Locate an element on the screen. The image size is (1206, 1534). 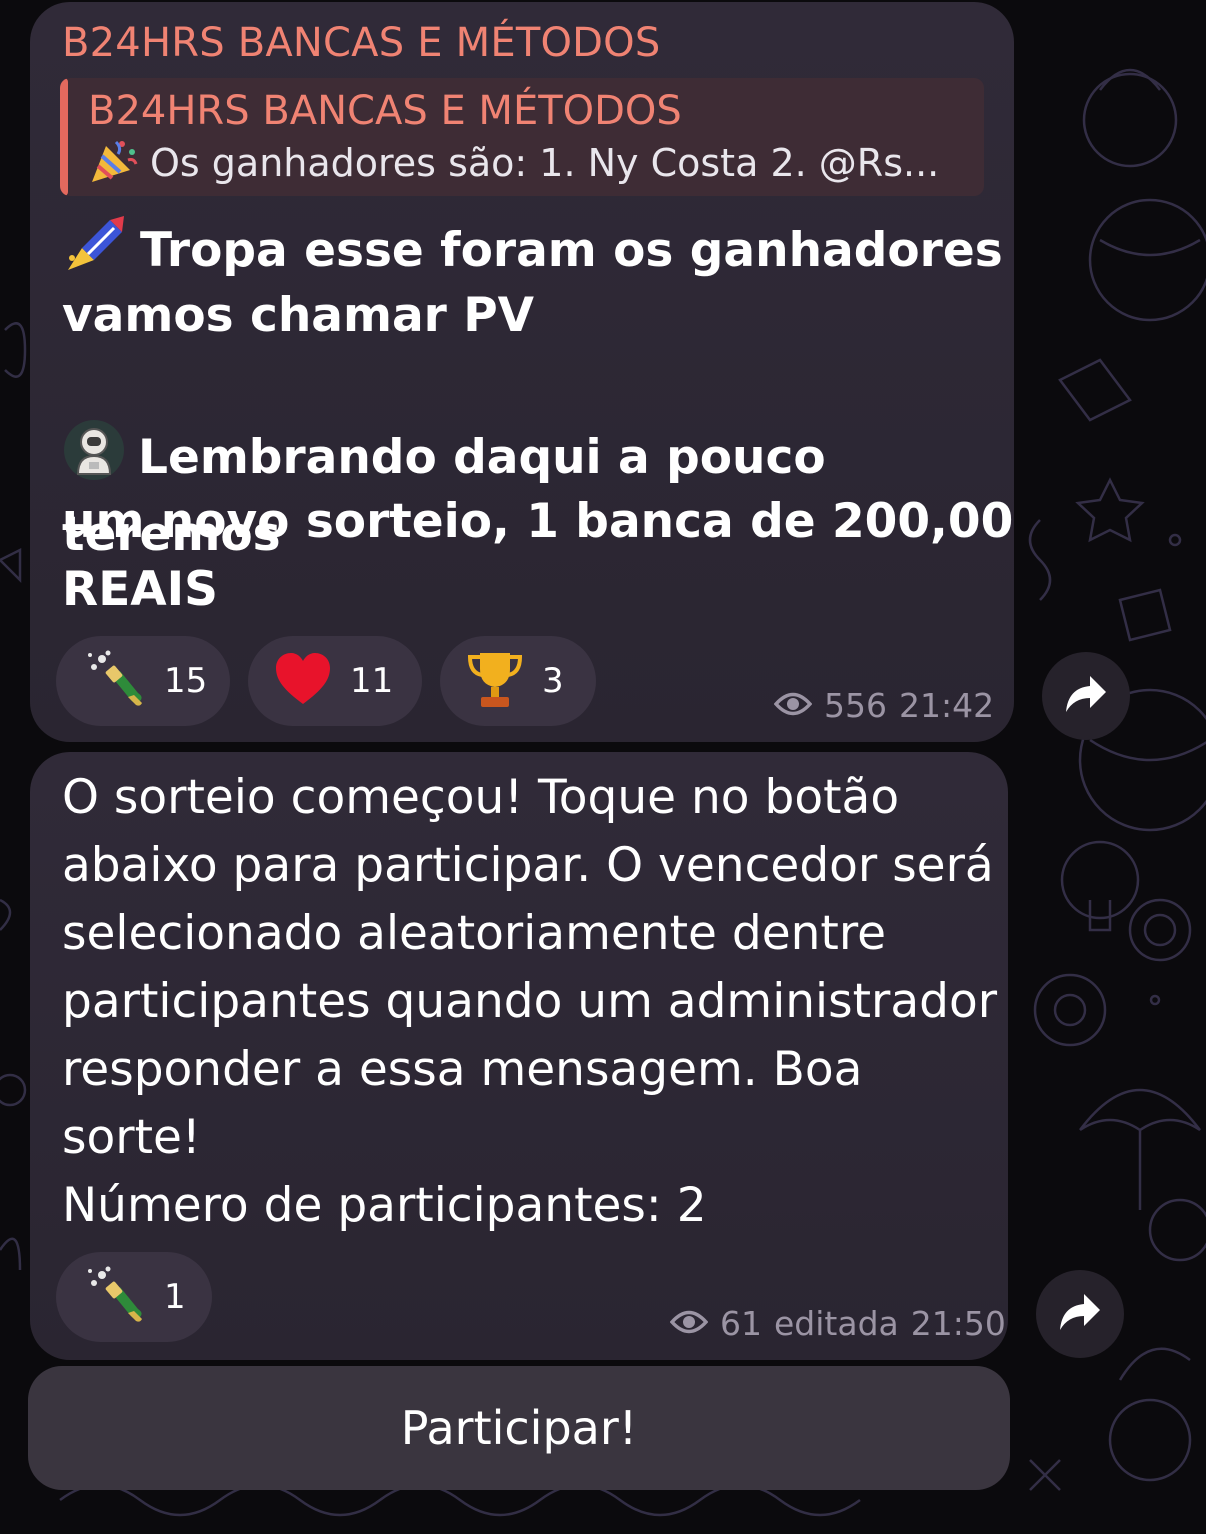
trophy-icon is located at coordinates (495, 681).